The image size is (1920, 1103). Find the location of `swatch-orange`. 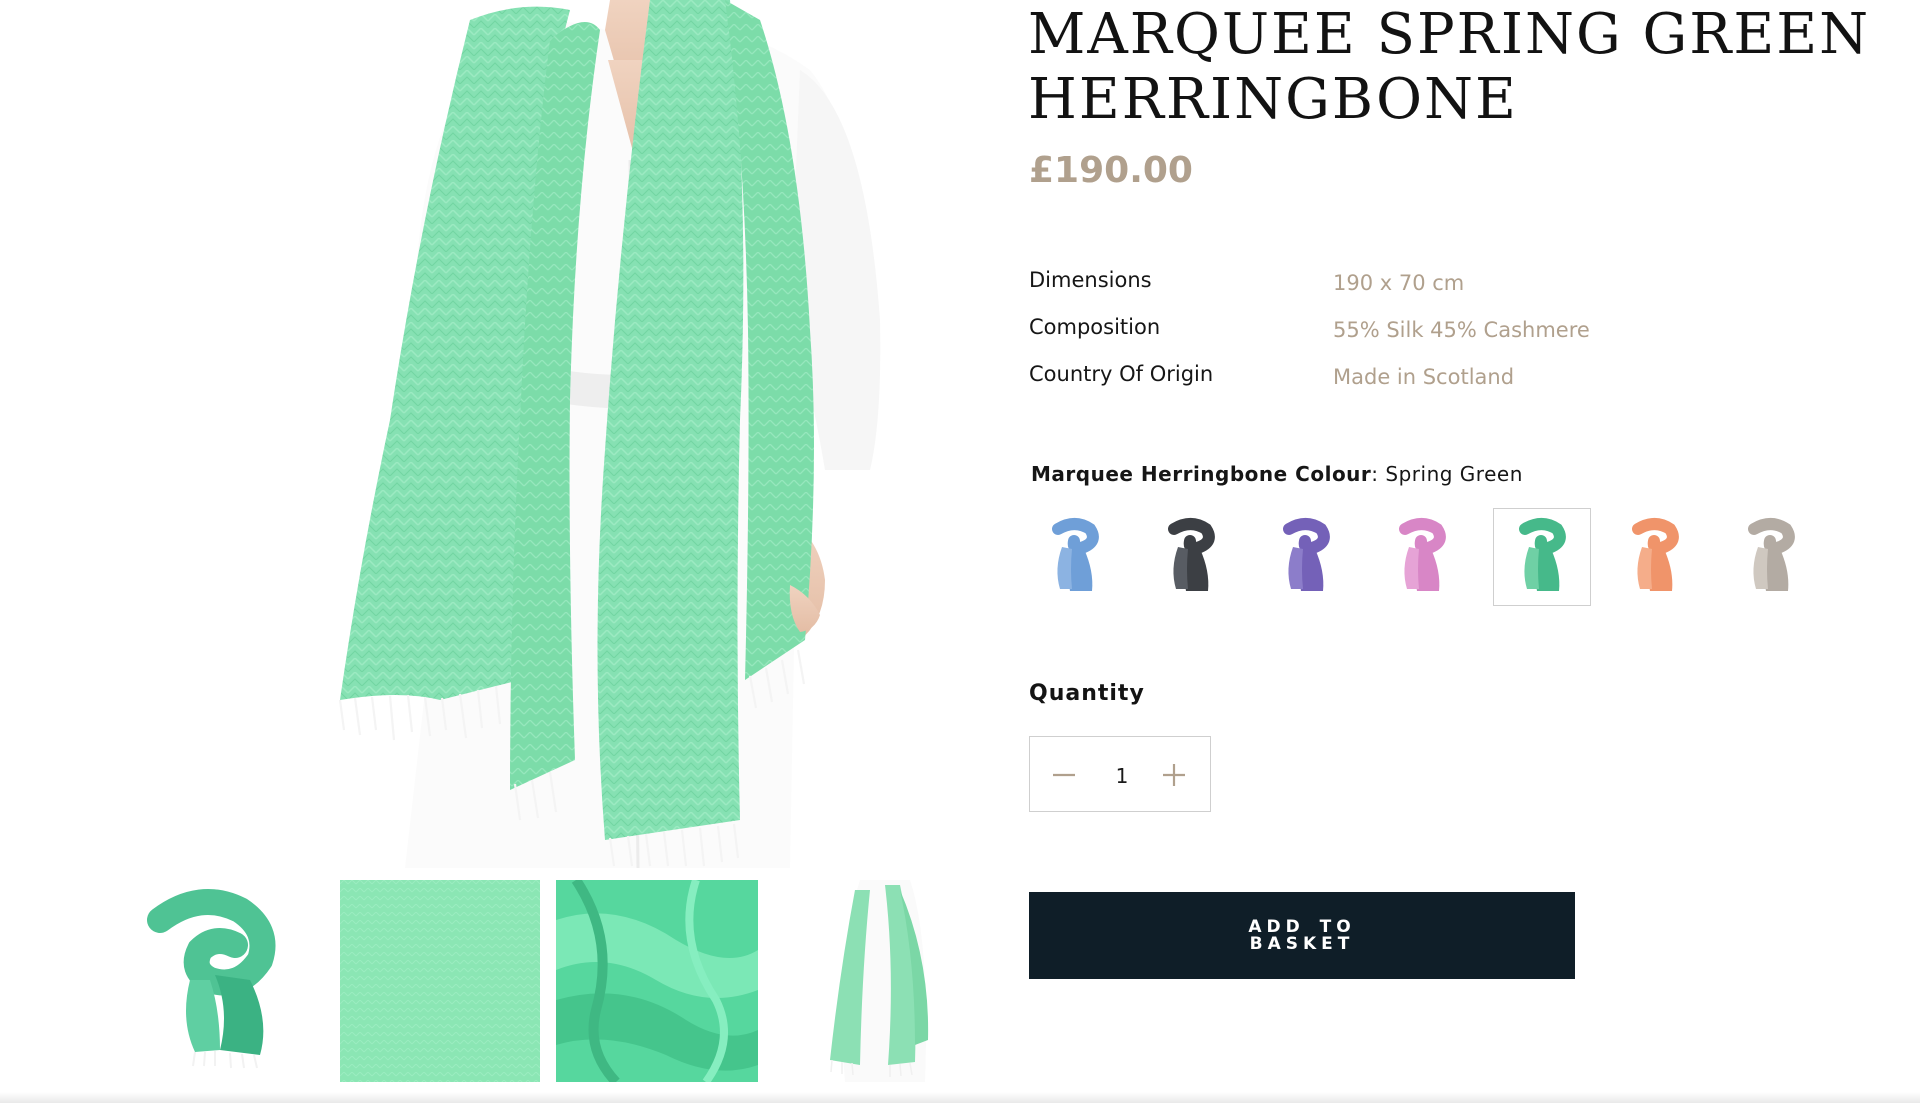

swatch-orange is located at coordinates (1655, 557).